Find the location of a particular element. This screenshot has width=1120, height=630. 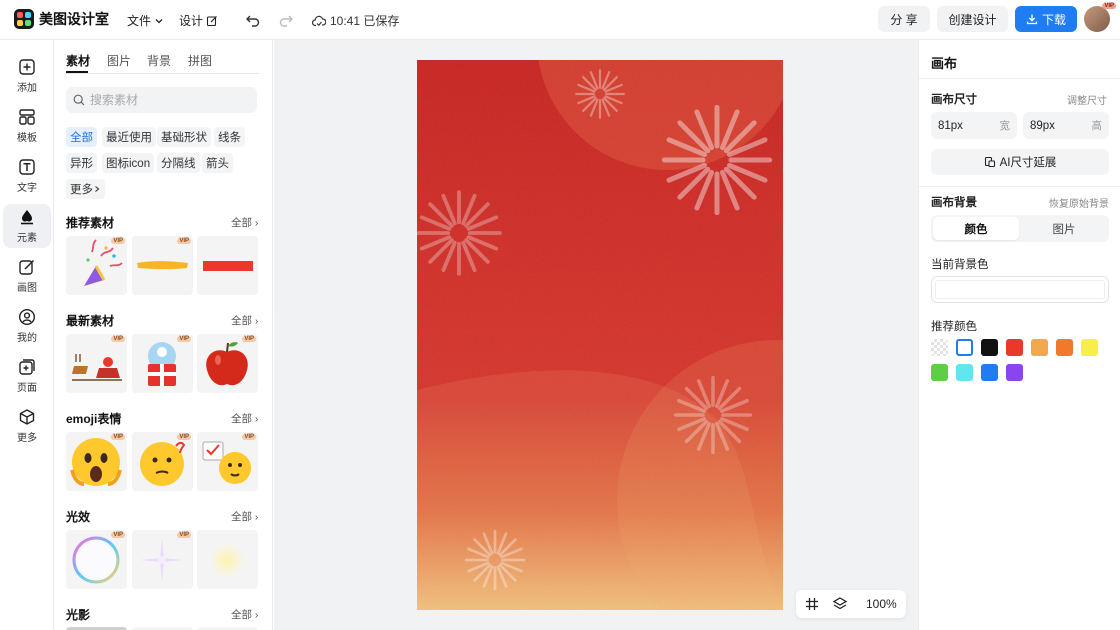

chip-all: 全部 is located at coordinates (81, 137).